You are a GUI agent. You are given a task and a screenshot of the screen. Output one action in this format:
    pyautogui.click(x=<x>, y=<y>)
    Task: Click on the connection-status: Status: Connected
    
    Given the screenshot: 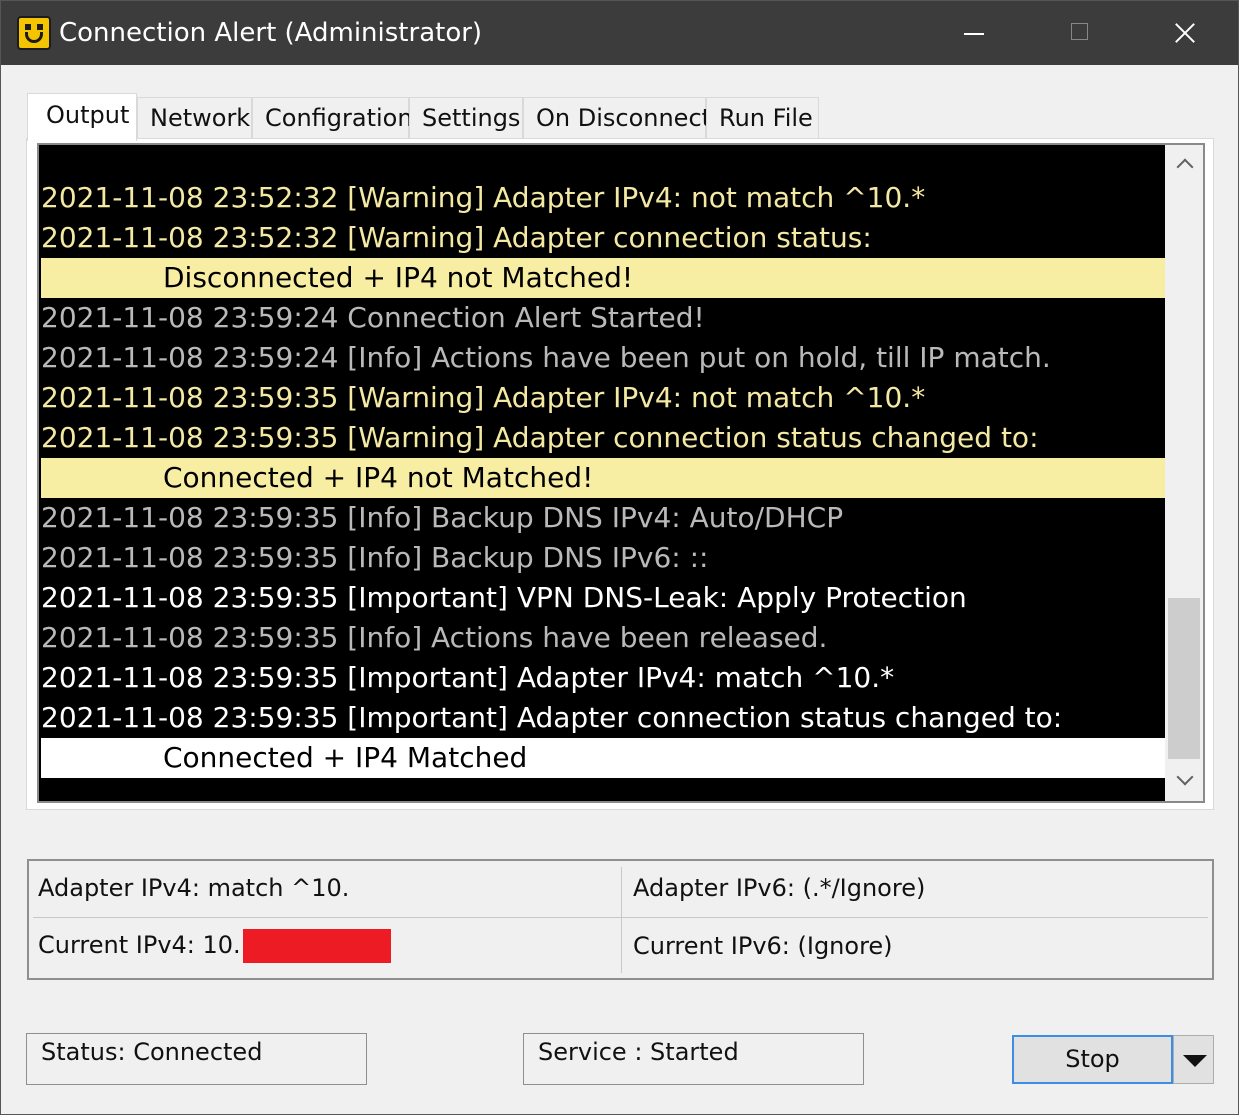 What is the action you would take?
    pyautogui.click(x=196, y=1059)
    